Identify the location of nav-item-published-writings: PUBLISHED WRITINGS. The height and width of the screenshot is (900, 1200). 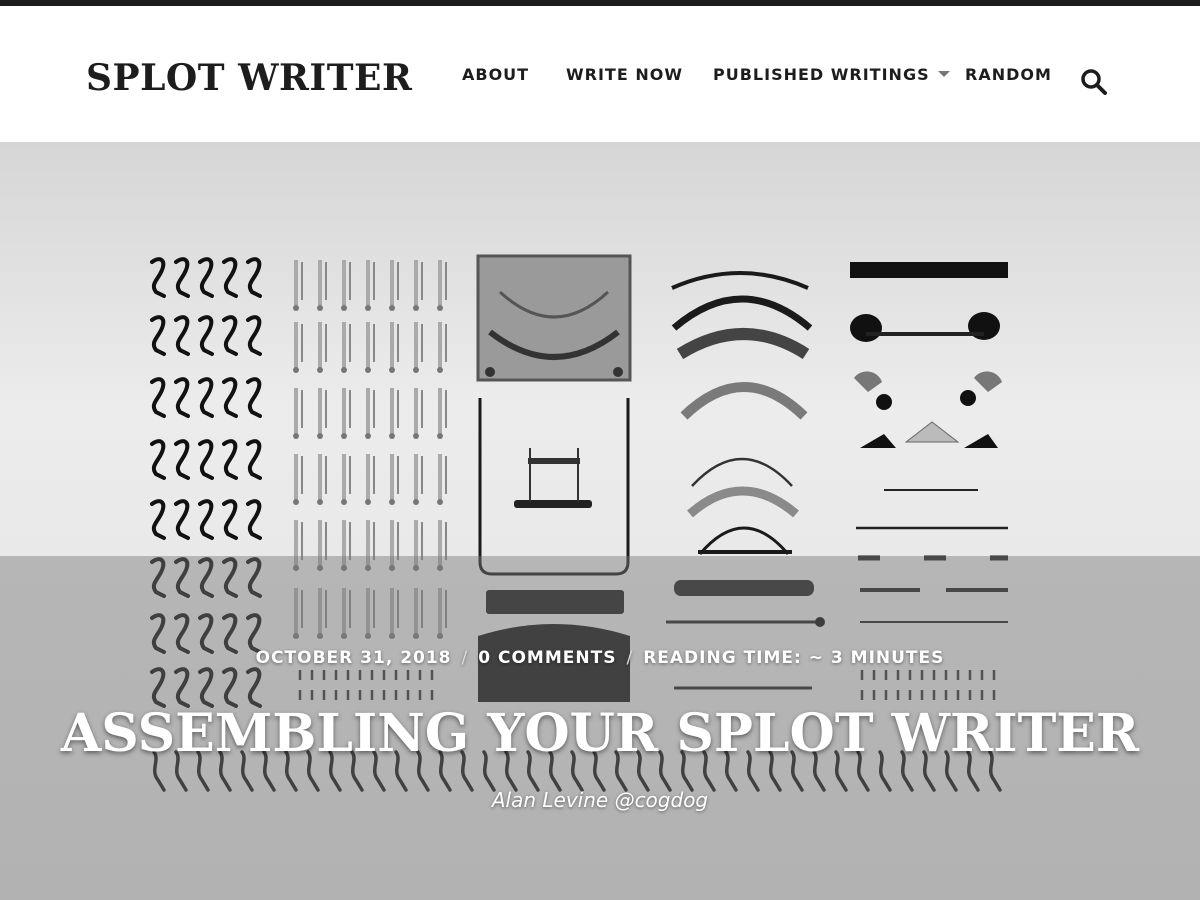
(831, 75).